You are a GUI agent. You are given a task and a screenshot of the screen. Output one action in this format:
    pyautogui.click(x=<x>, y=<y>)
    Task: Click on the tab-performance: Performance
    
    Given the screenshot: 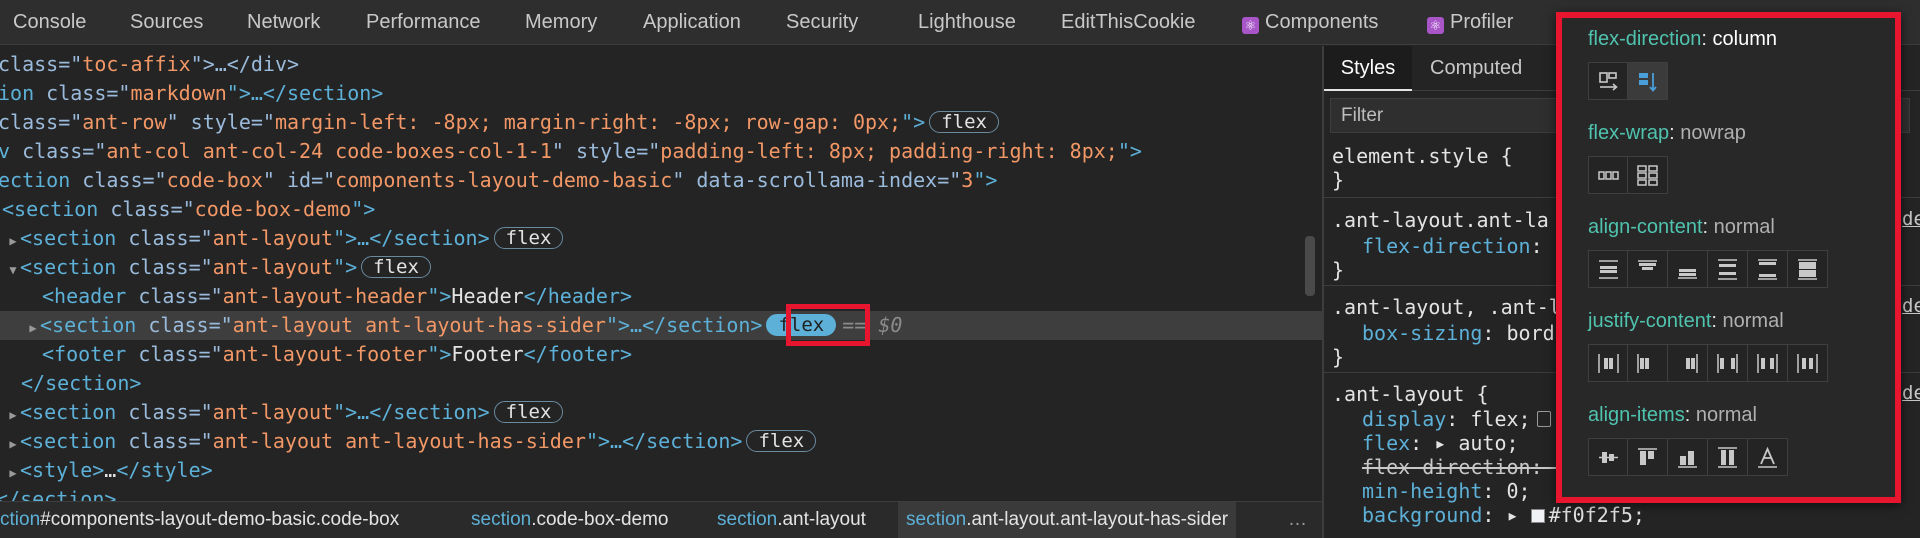 What is the action you would take?
    pyautogui.click(x=423, y=22)
    